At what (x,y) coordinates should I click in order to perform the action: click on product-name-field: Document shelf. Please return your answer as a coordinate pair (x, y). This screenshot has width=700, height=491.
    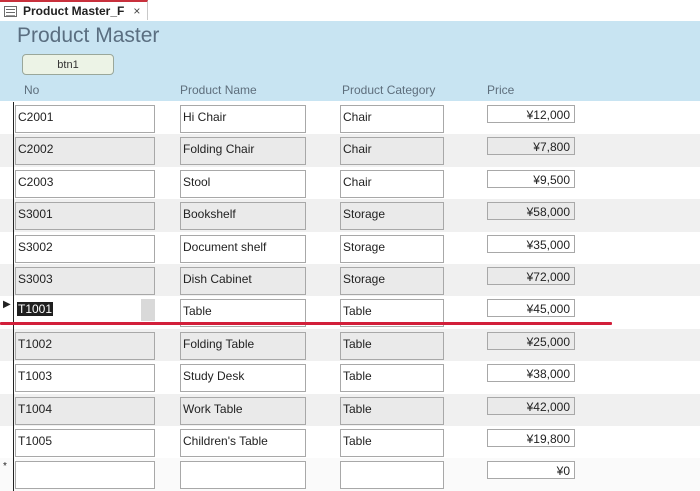
    Looking at the image, I should click on (243, 248).